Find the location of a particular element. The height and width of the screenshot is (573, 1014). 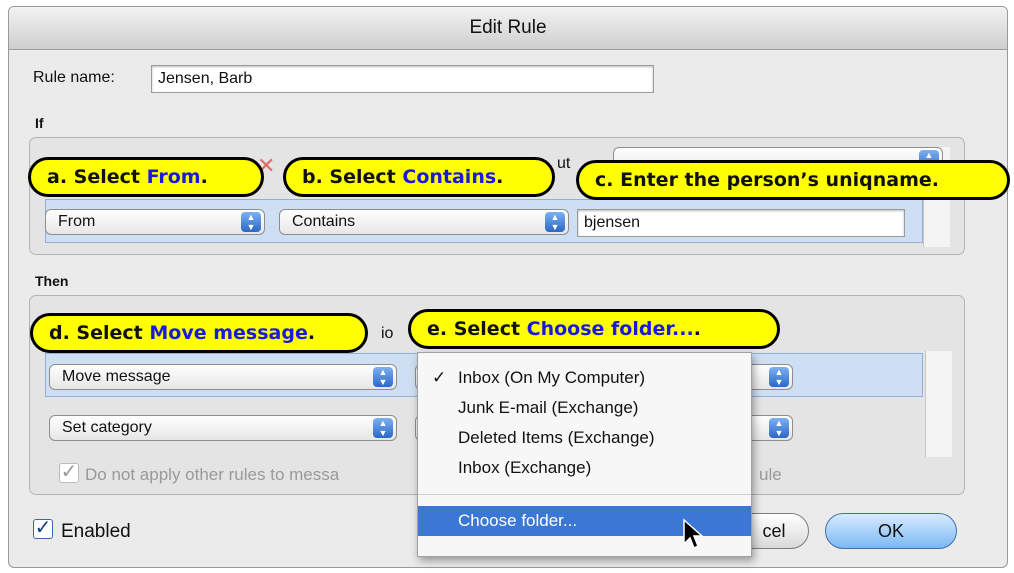

if-heading: If is located at coordinates (39, 123).